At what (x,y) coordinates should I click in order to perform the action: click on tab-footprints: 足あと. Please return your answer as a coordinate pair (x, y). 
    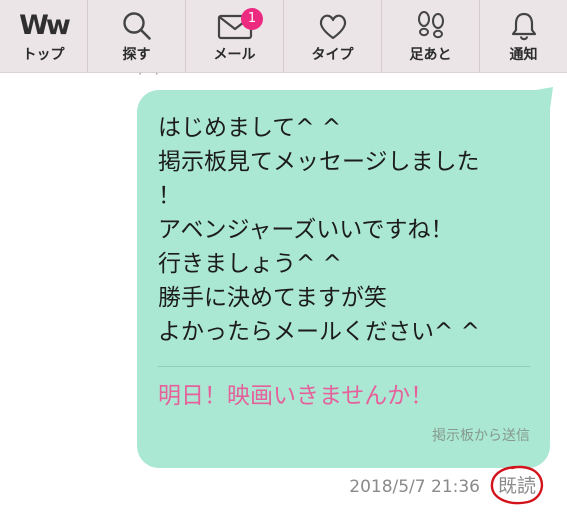
    Looking at the image, I should click on (431, 36).